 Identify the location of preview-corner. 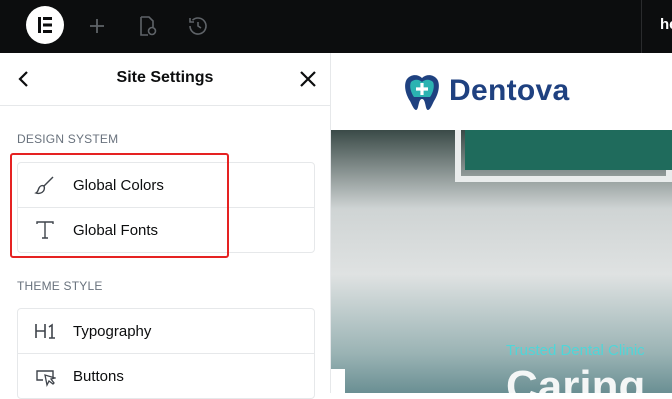
(338, 381).